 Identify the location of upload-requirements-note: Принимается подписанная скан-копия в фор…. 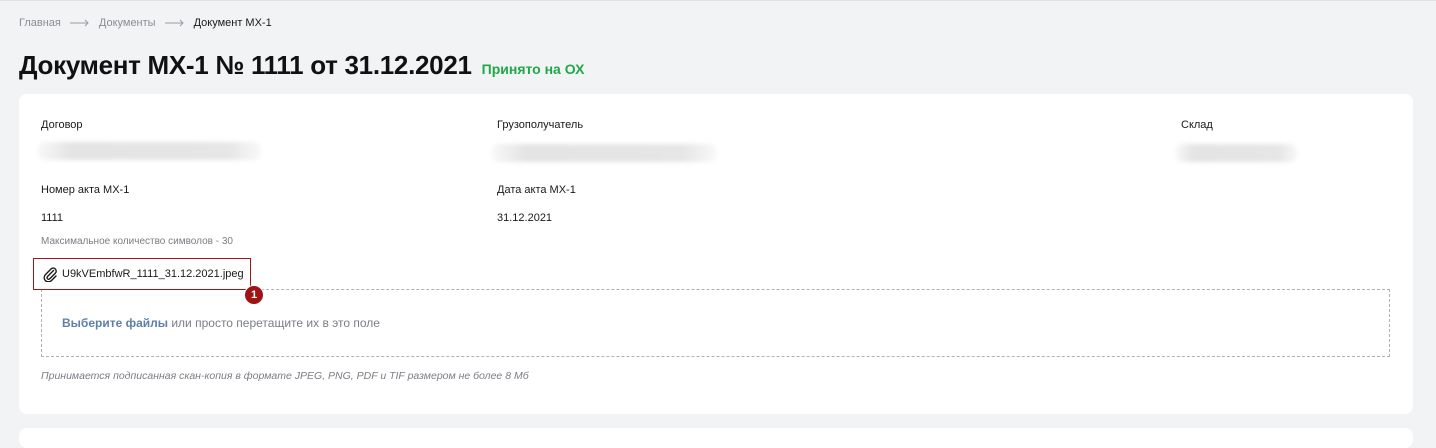
(285, 376).